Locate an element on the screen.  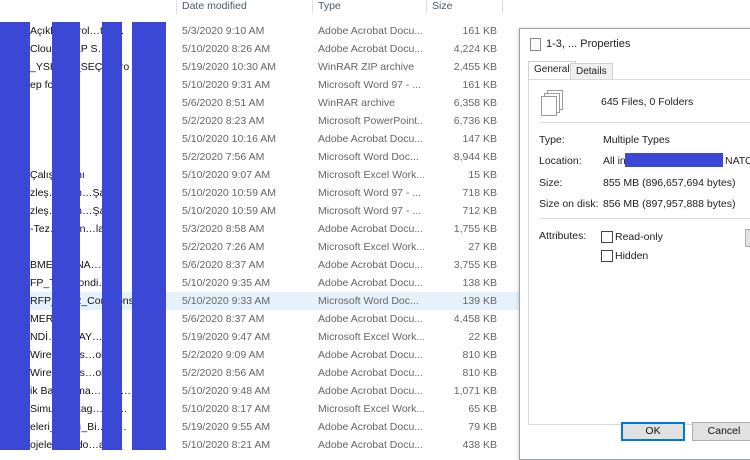
hidden-label: Hidden is located at coordinates (632, 256).